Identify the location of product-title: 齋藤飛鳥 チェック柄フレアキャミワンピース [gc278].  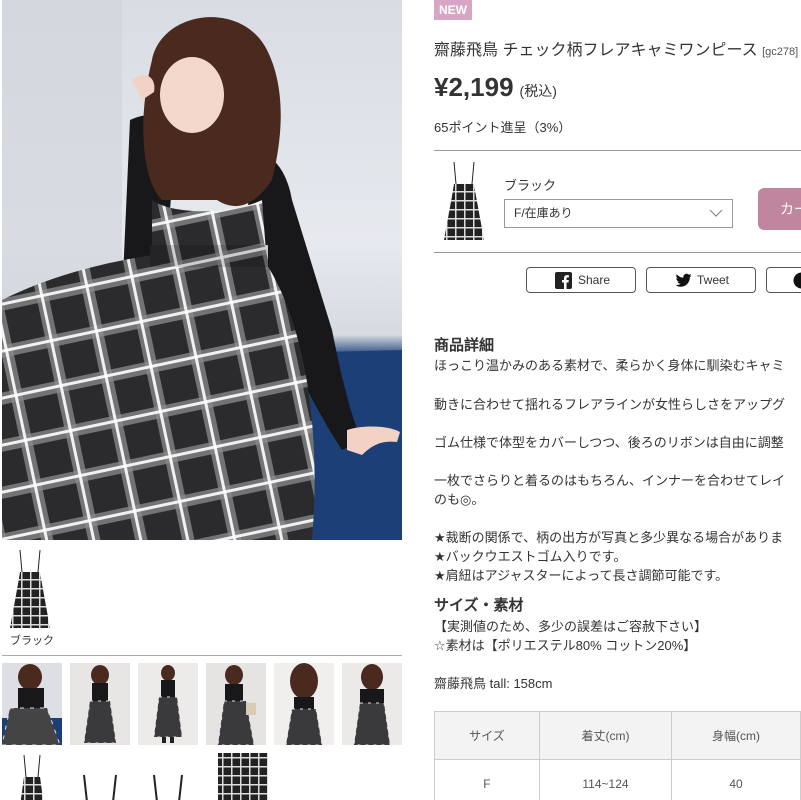
(616, 48).